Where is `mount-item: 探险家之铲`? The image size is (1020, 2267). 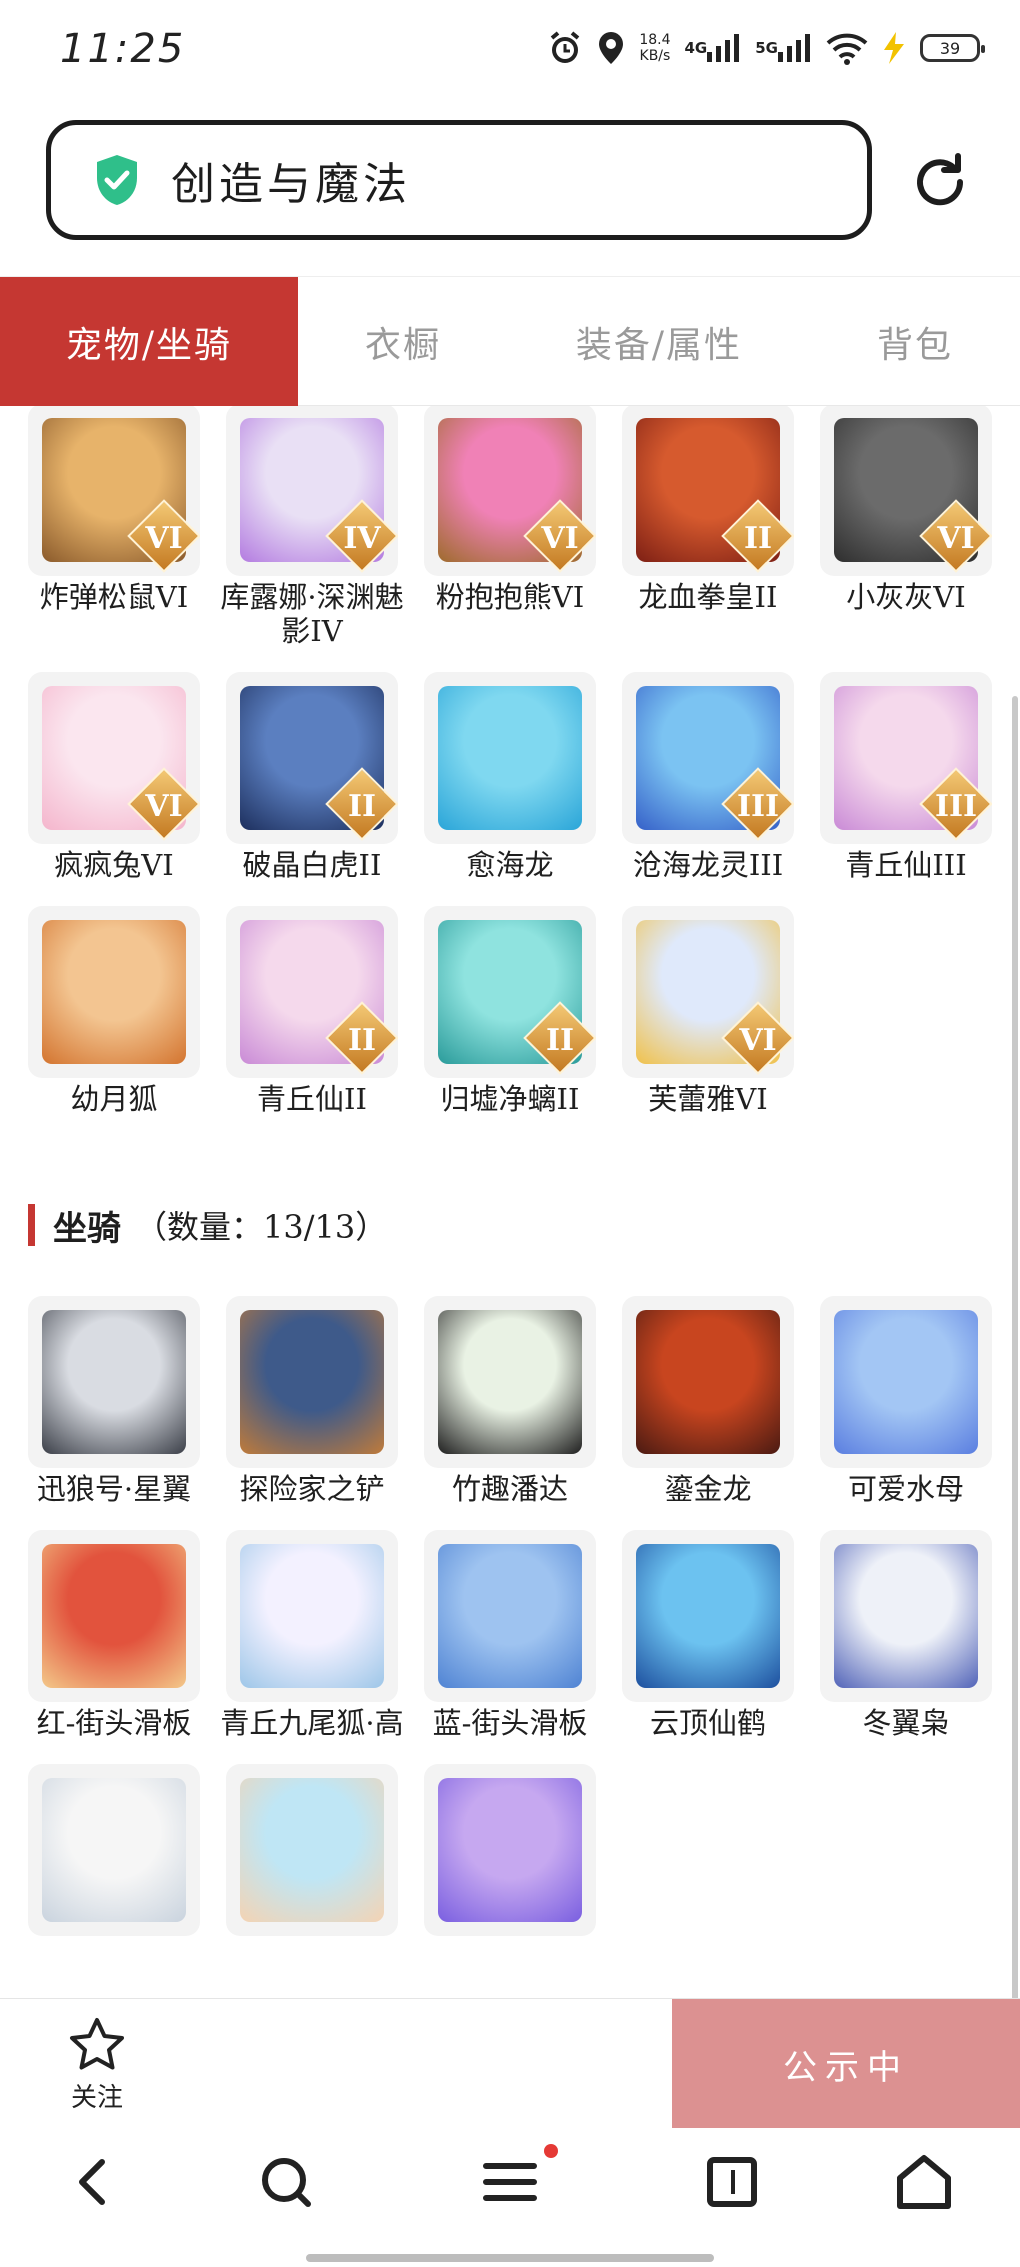 mount-item: 探险家之铲 is located at coordinates (312, 1401).